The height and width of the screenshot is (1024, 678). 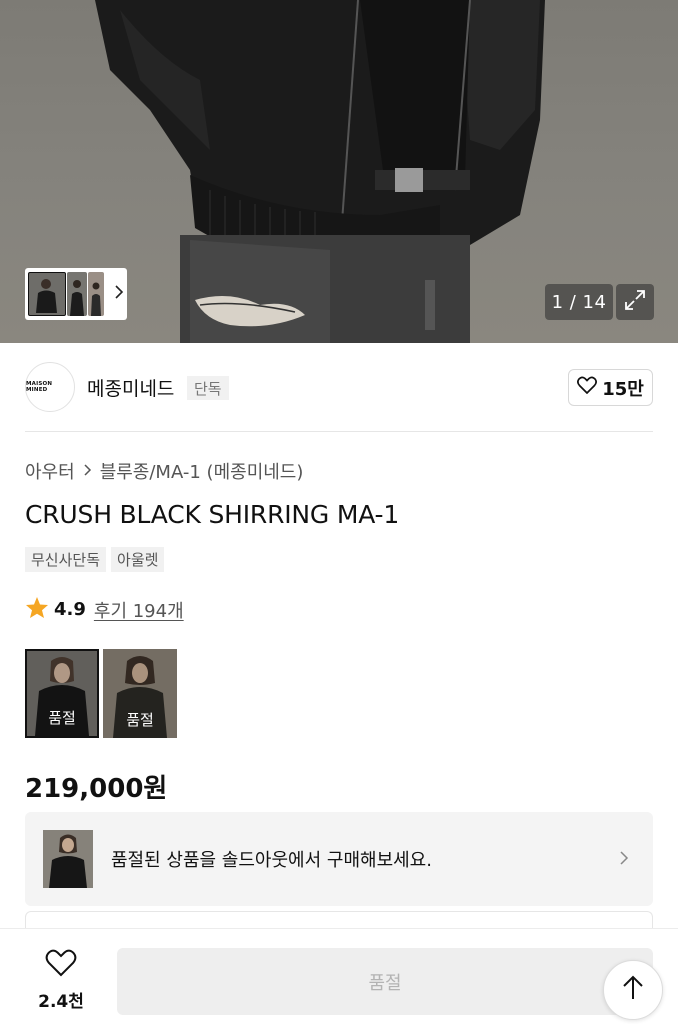 I want to click on rating: 4.9 후기 194개, so click(x=104, y=609).